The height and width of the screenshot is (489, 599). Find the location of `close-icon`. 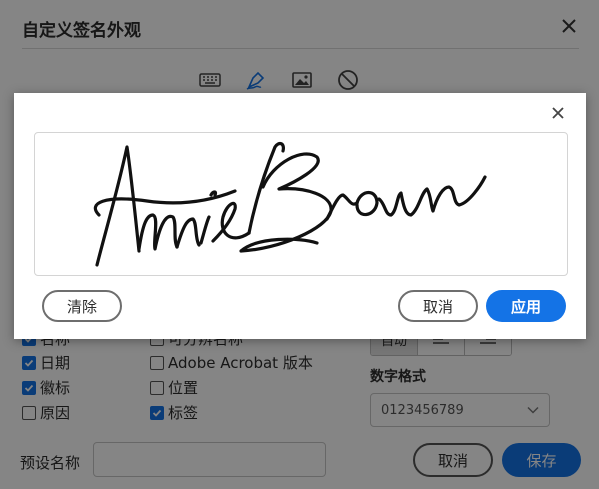

close-icon is located at coordinates (558, 113).